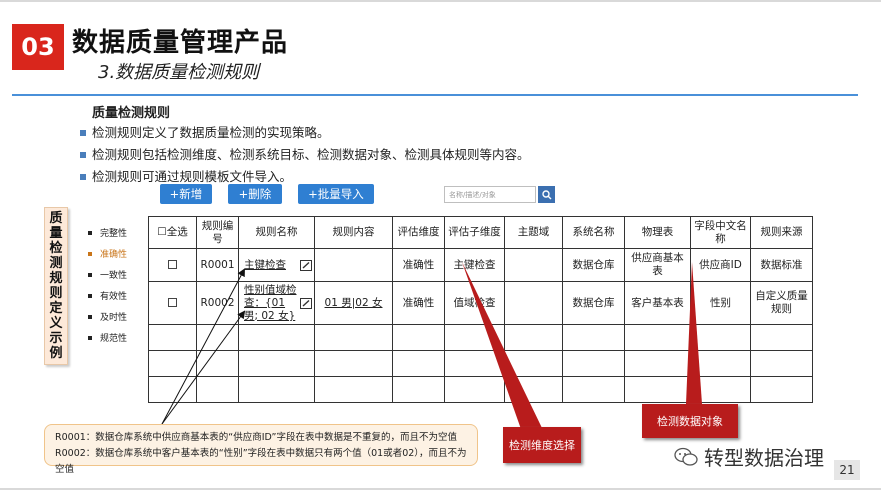 Image resolution: width=881 pixels, height=492 pixels. Describe the element at coordinates (353, 265) in the screenshot. I see `rule-content` at that location.